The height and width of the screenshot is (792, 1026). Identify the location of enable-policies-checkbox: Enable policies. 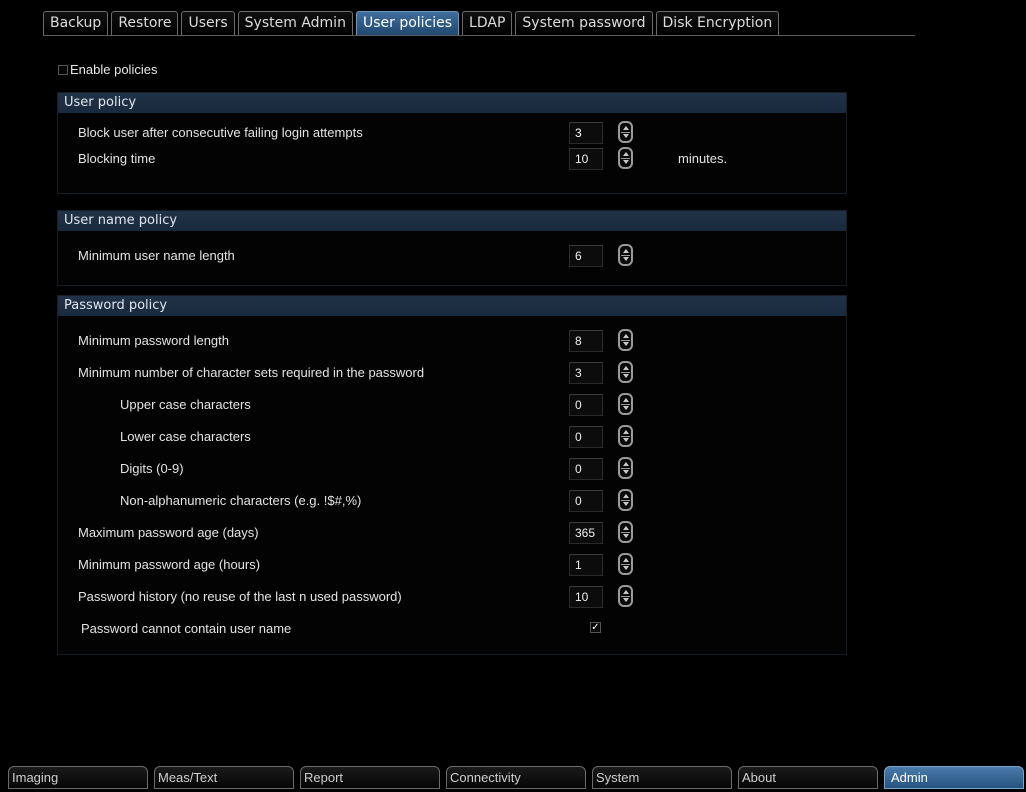
(107, 69).